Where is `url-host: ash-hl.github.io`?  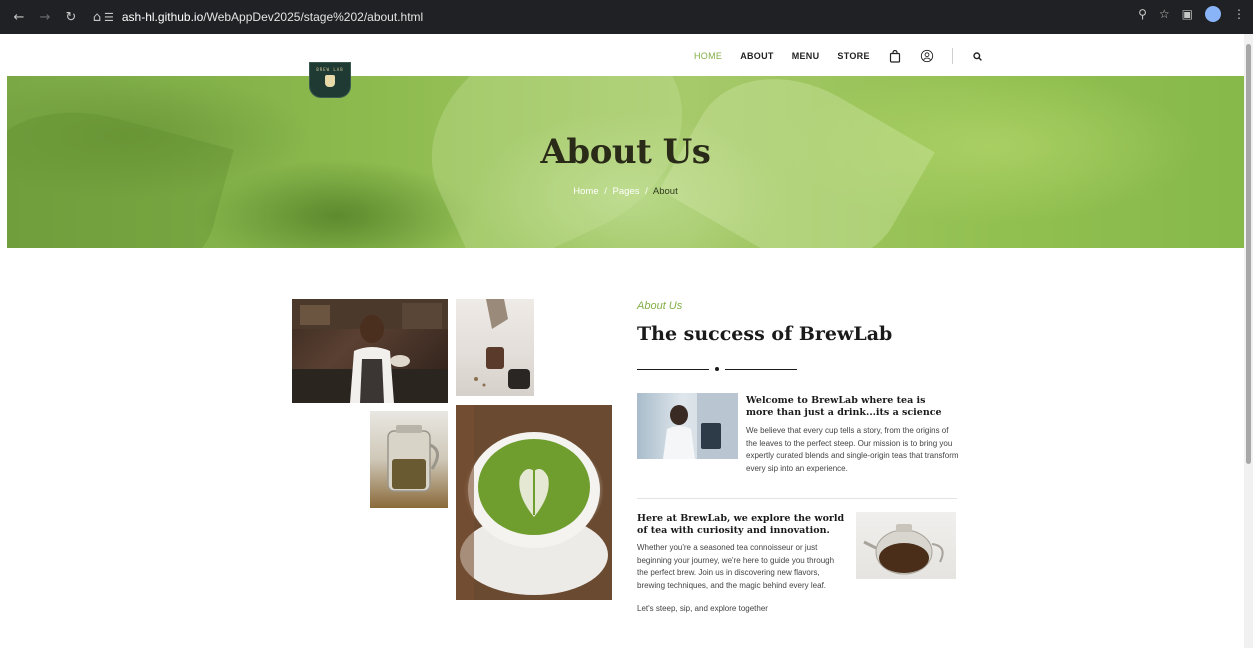 url-host: ash-hl.github.io is located at coordinates (162, 17).